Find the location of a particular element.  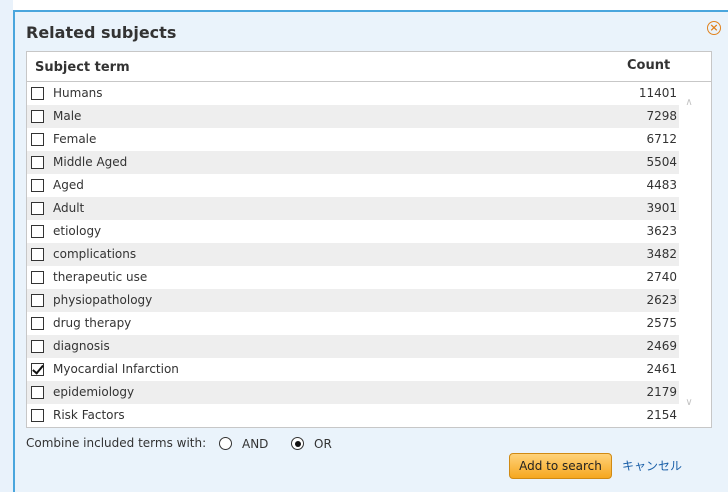

subject-term: epidemiology is located at coordinates (94, 392).